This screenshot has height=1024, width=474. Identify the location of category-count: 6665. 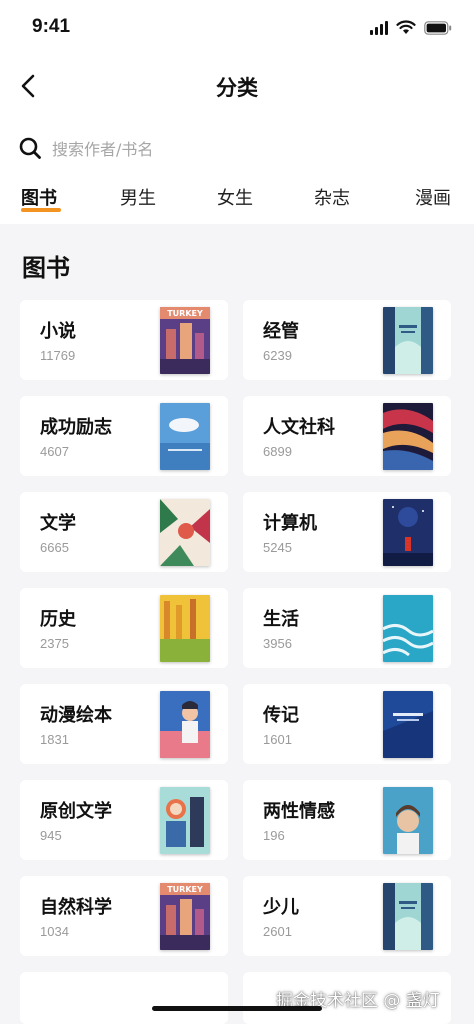
(54, 547).